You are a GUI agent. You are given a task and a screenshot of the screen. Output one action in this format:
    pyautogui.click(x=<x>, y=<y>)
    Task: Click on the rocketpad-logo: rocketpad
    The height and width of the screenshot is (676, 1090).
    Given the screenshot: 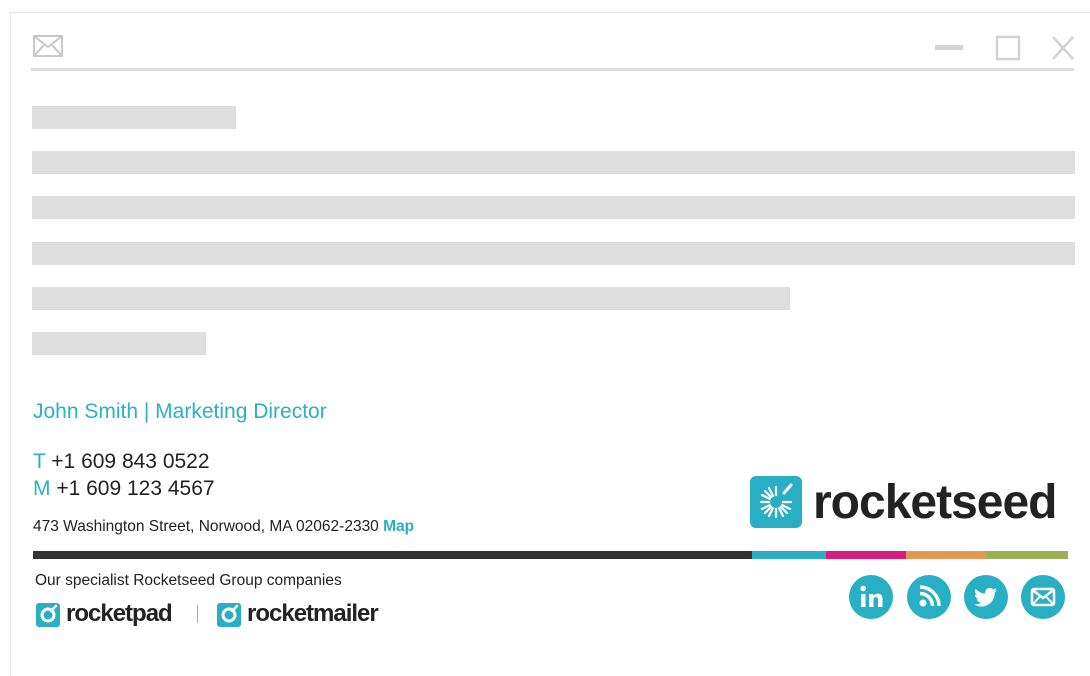 What is the action you would take?
    pyautogui.click(x=111, y=614)
    